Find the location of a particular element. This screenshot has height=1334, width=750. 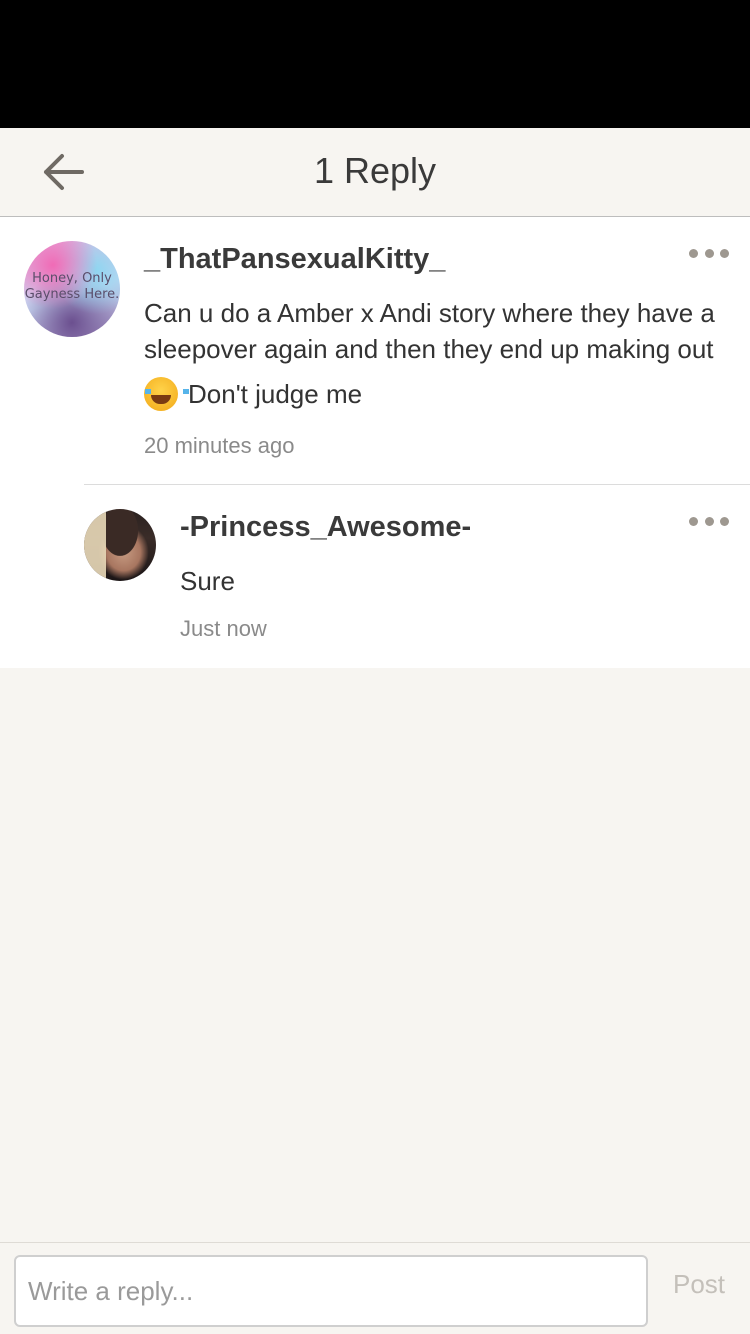

reply-username: -Princess_Awesome- is located at coordinates (325, 527).